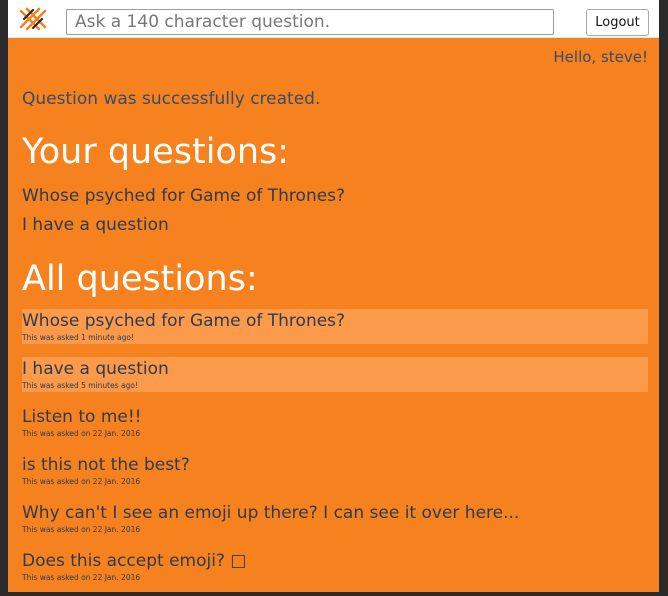 The image size is (668, 596). I want to click on question-title: Does this accept emoji? □, so click(134, 561).